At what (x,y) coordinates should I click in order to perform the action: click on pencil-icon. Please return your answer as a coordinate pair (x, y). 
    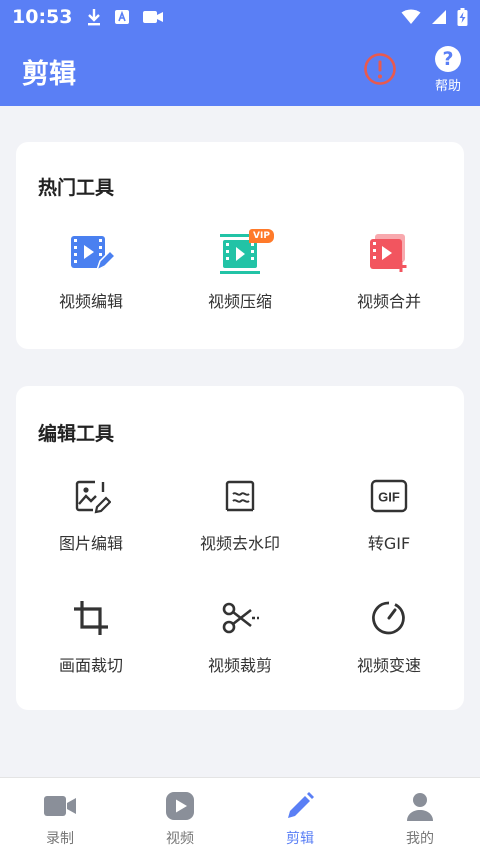
    Looking at the image, I should click on (300, 806).